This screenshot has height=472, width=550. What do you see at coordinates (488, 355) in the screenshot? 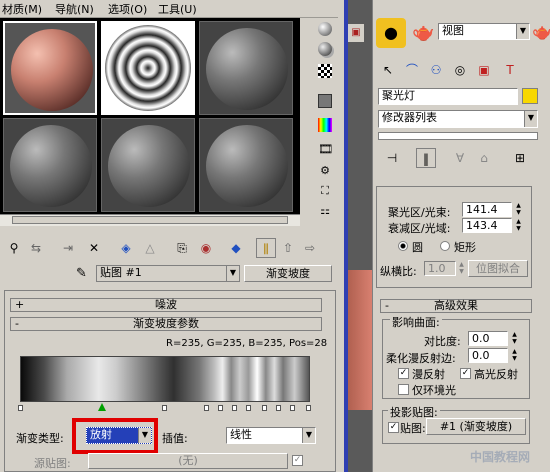
I see `soften-input: 0.0` at bounding box center [488, 355].